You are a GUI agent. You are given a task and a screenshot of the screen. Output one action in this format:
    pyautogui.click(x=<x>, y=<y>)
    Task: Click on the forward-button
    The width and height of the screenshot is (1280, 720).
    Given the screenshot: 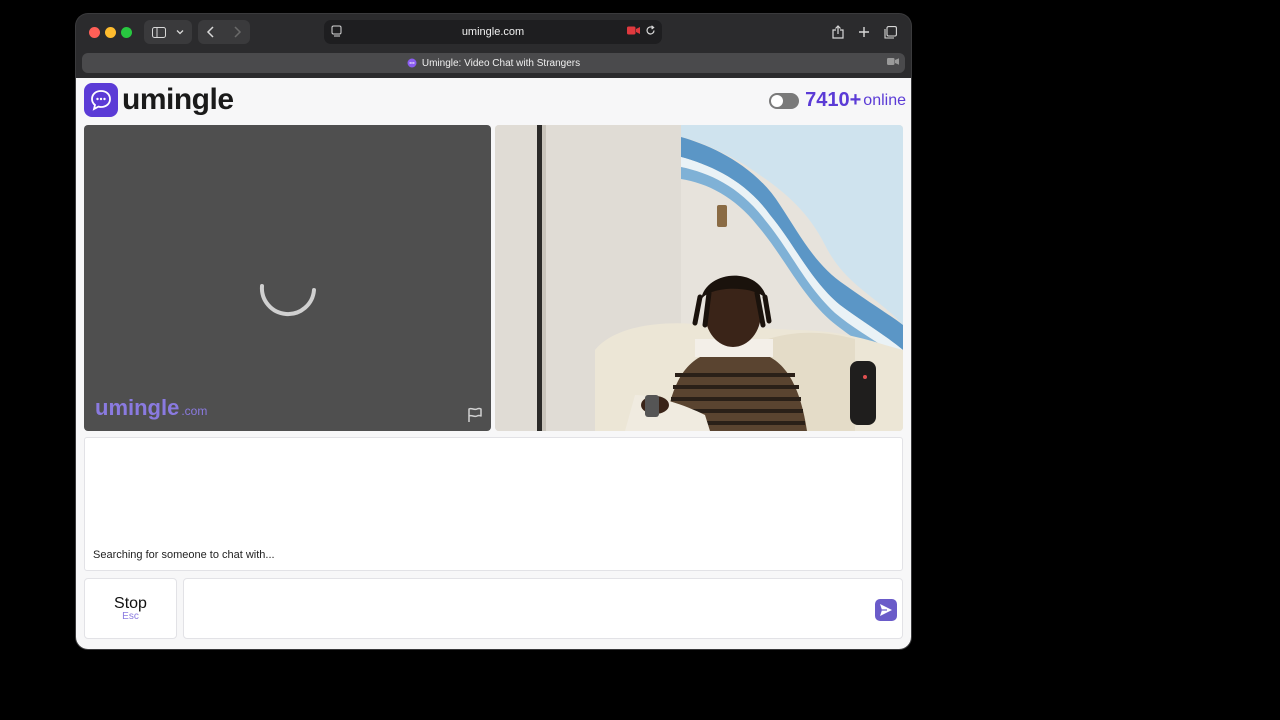 What is the action you would take?
    pyautogui.click(x=237, y=32)
    